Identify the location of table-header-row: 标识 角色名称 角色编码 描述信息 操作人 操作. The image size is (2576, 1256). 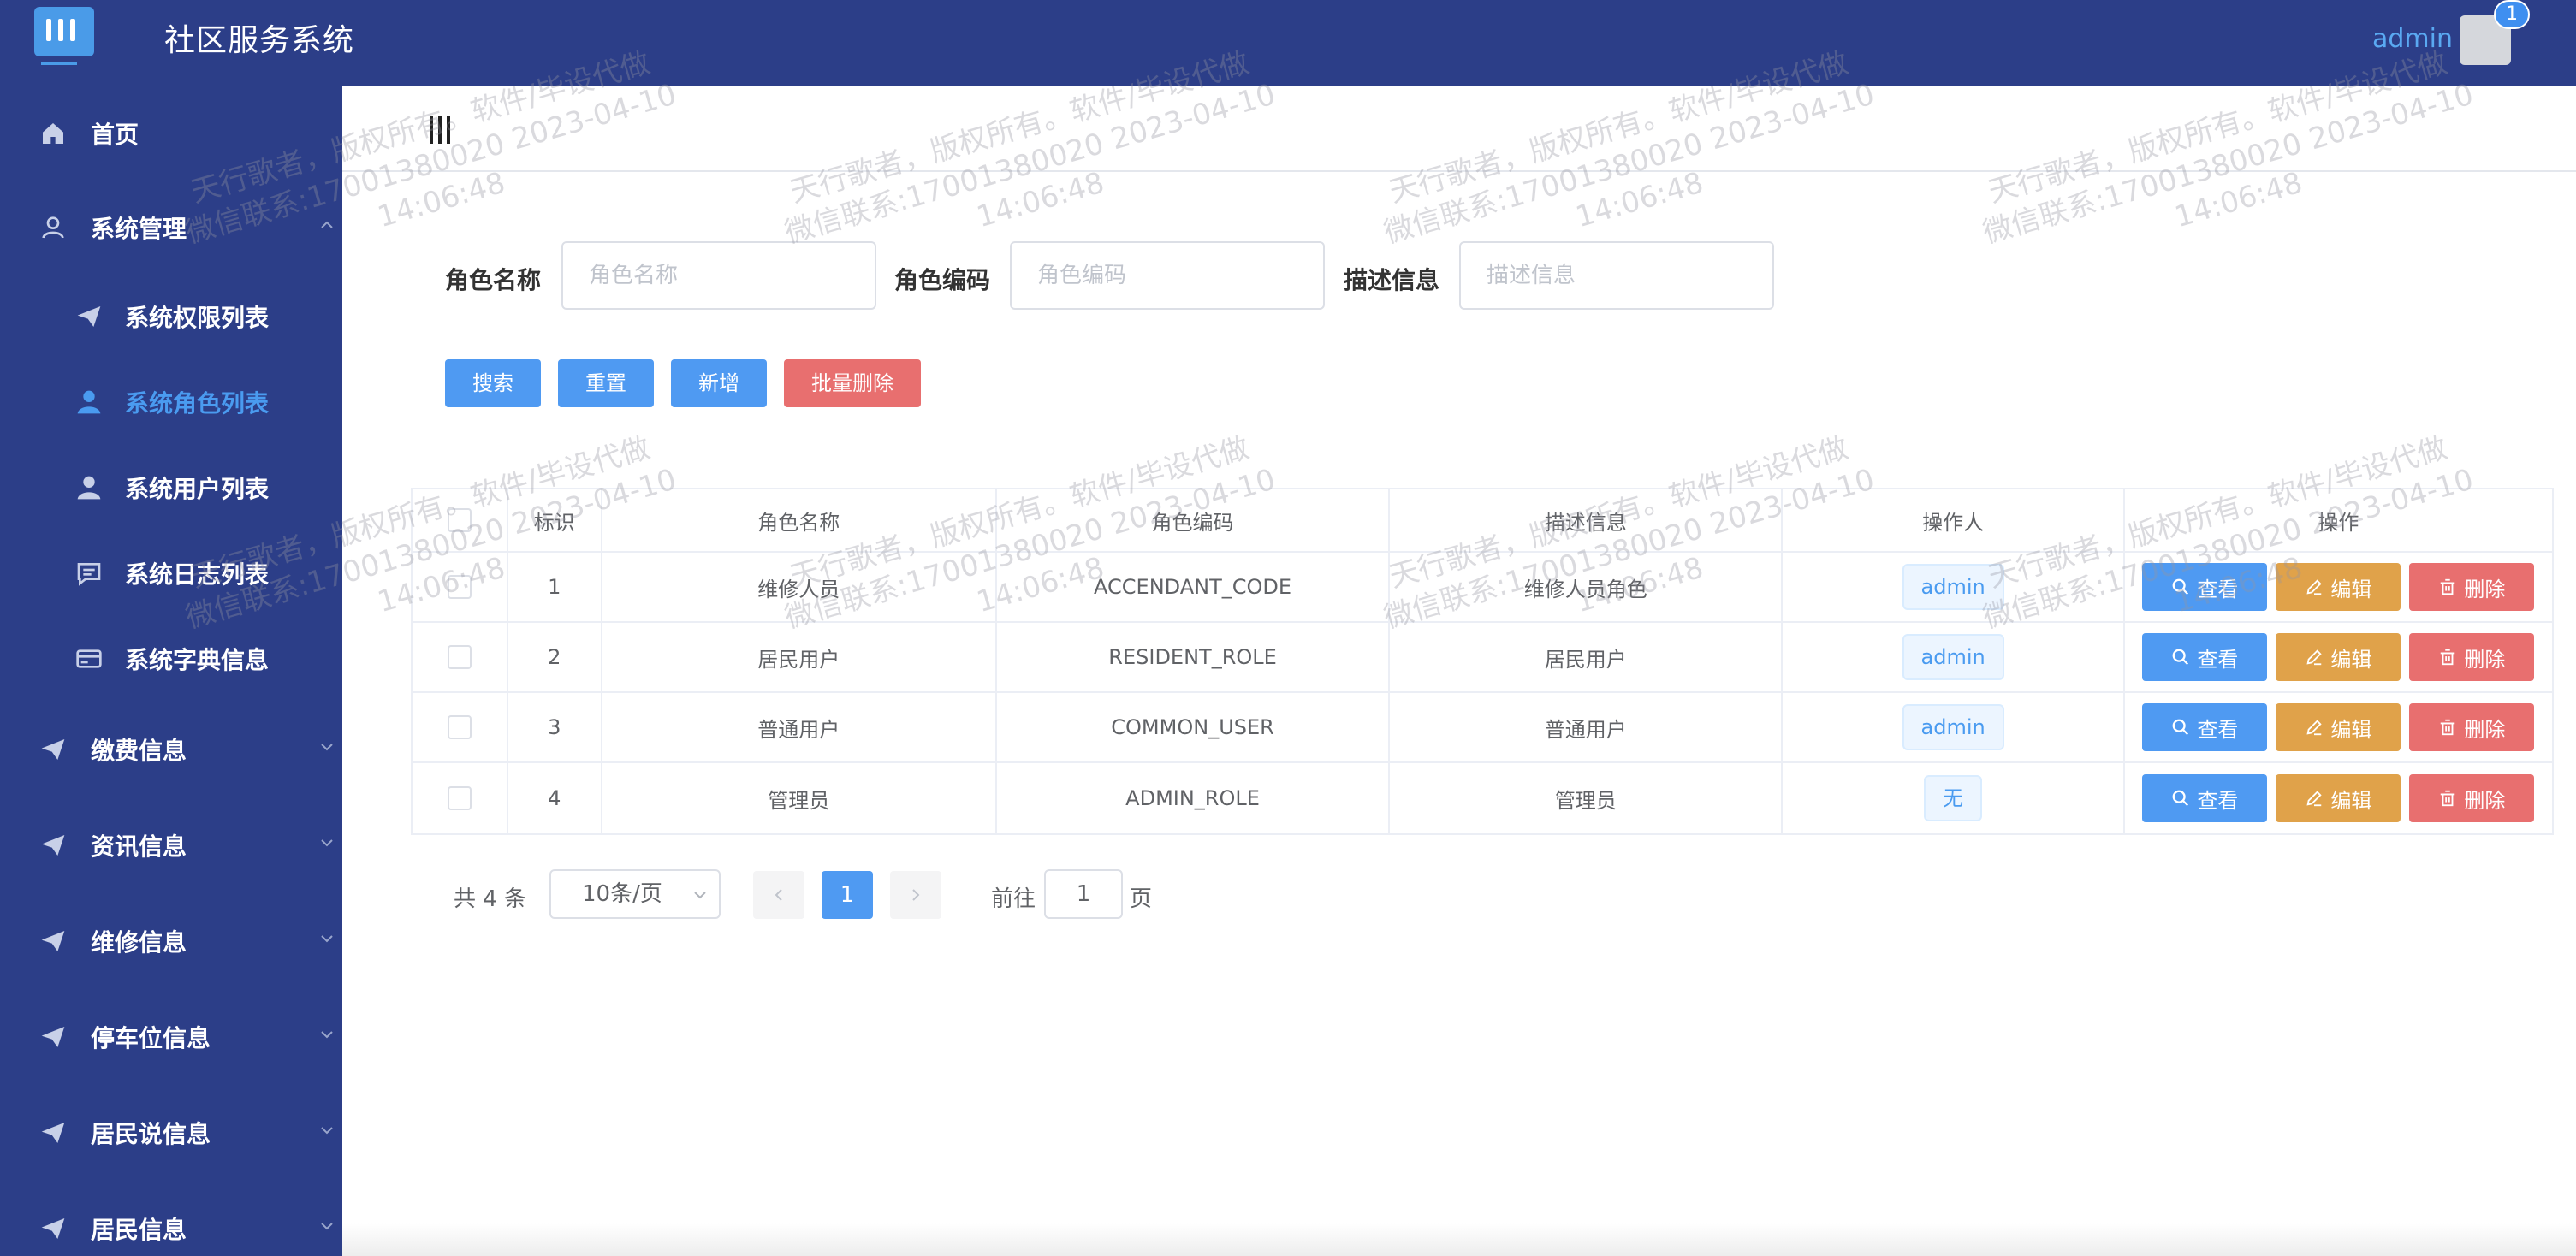
(1482, 521).